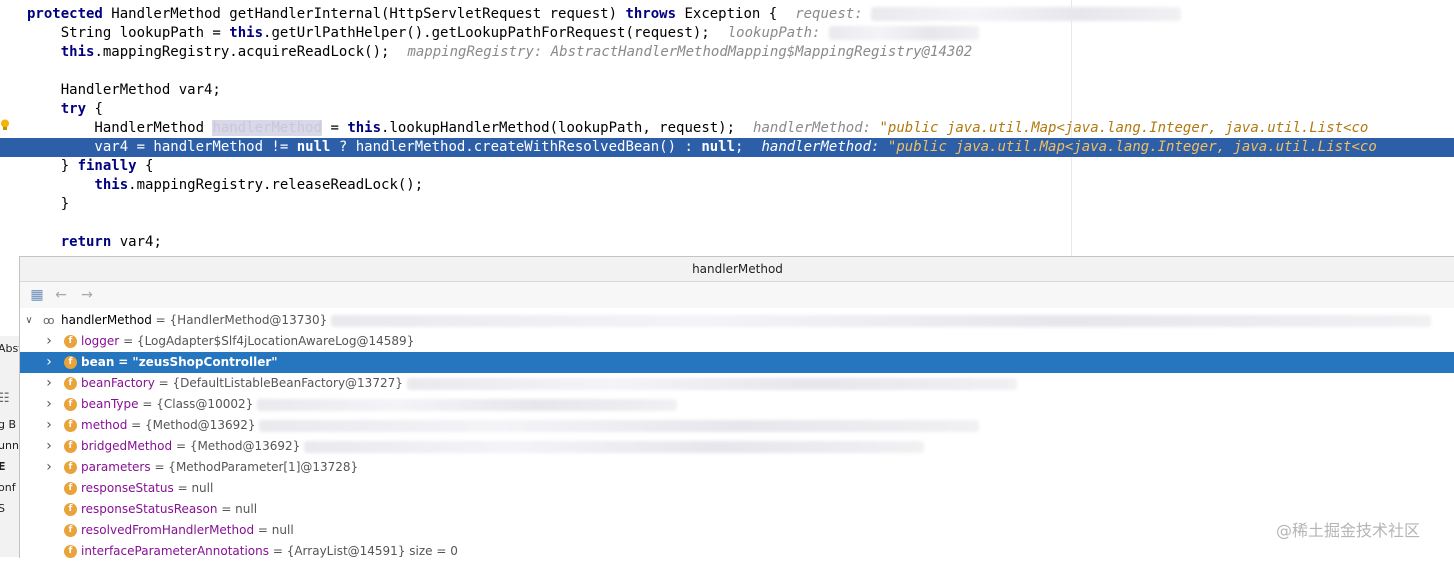 This screenshot has width=1454, height=562. I want to click on code-line-6: try {, so click(65, 109).